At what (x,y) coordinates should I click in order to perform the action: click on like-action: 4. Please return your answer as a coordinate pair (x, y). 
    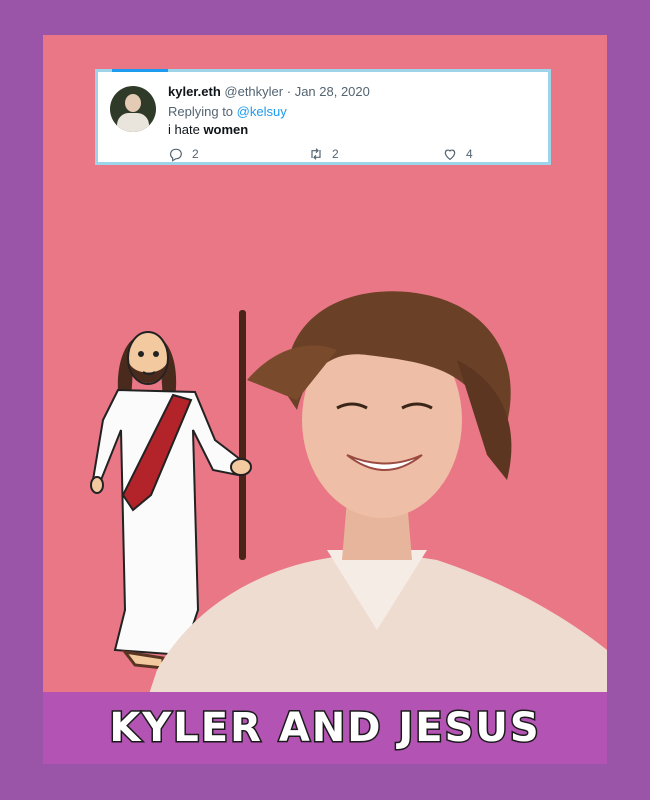
    Looking at the image, I should click on (457, 154).